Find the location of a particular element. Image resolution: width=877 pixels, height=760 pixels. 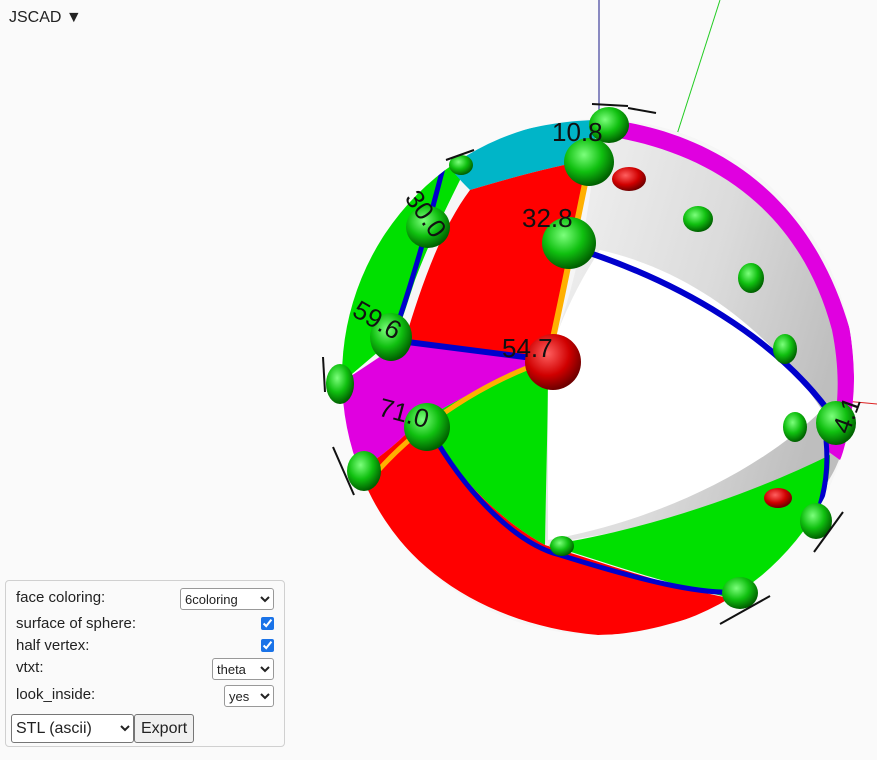

half-vertex-label: half vertex: is located at coordinates (53, 645).